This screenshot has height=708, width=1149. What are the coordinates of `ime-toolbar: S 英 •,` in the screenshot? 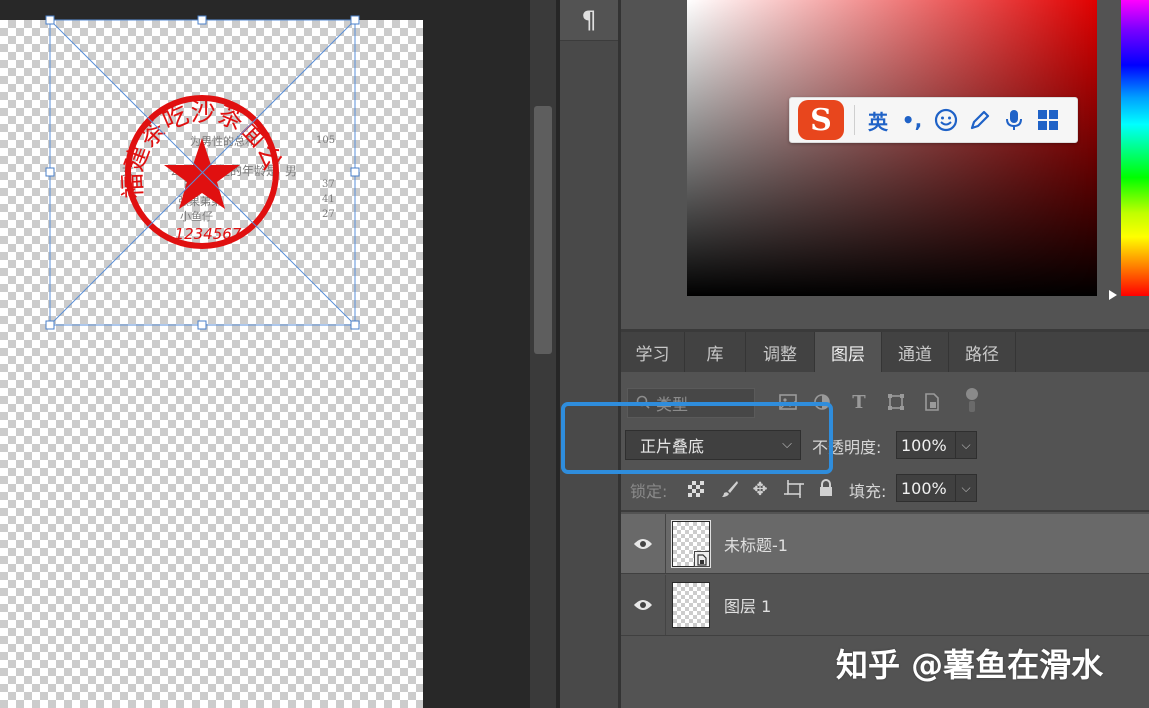 It's located at (933, 120).